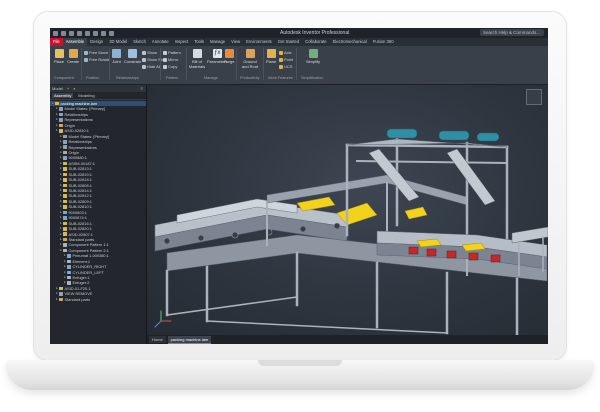 This screenshot has height=412, width=600. What do you see at coordinates (217, 42) in the screenshot?
I see `tab-manage: Manage` at bounding box center [217, 42].